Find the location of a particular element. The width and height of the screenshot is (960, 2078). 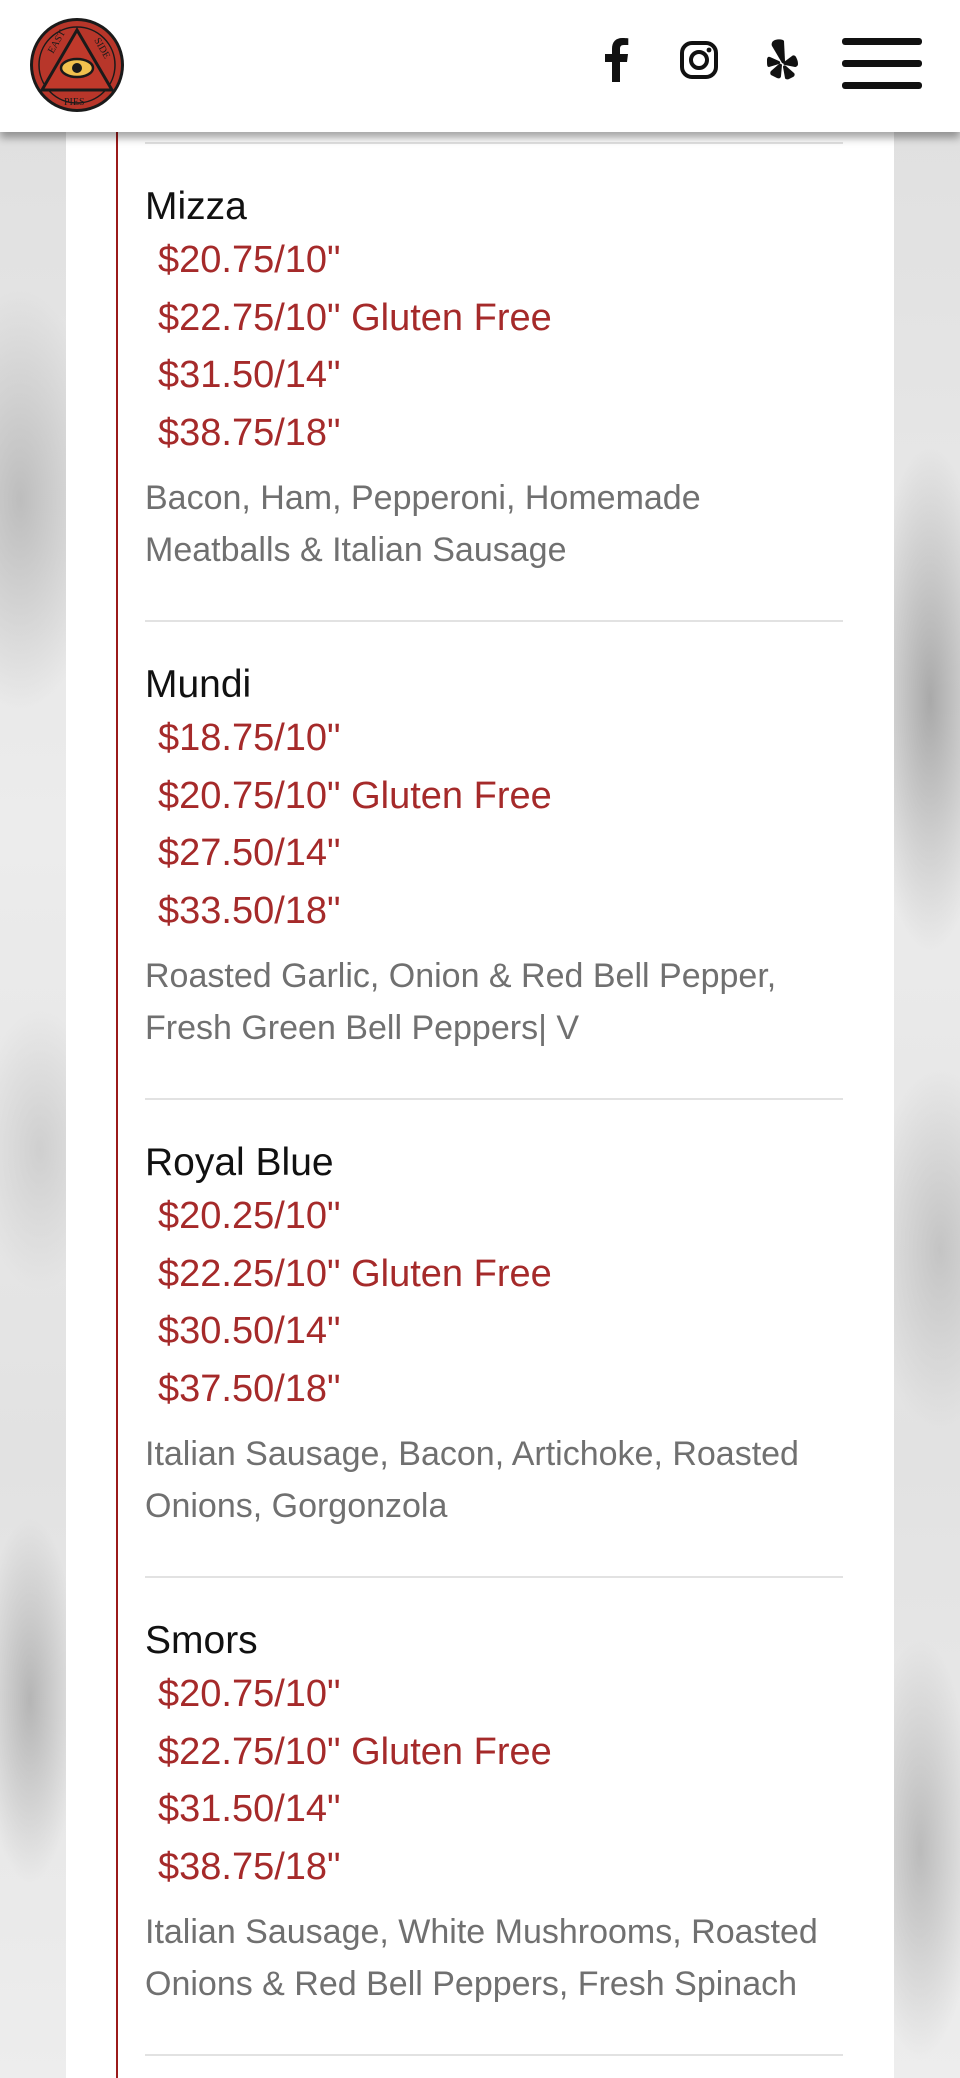

item-name: Mundi is located at coordinates (198, 684).